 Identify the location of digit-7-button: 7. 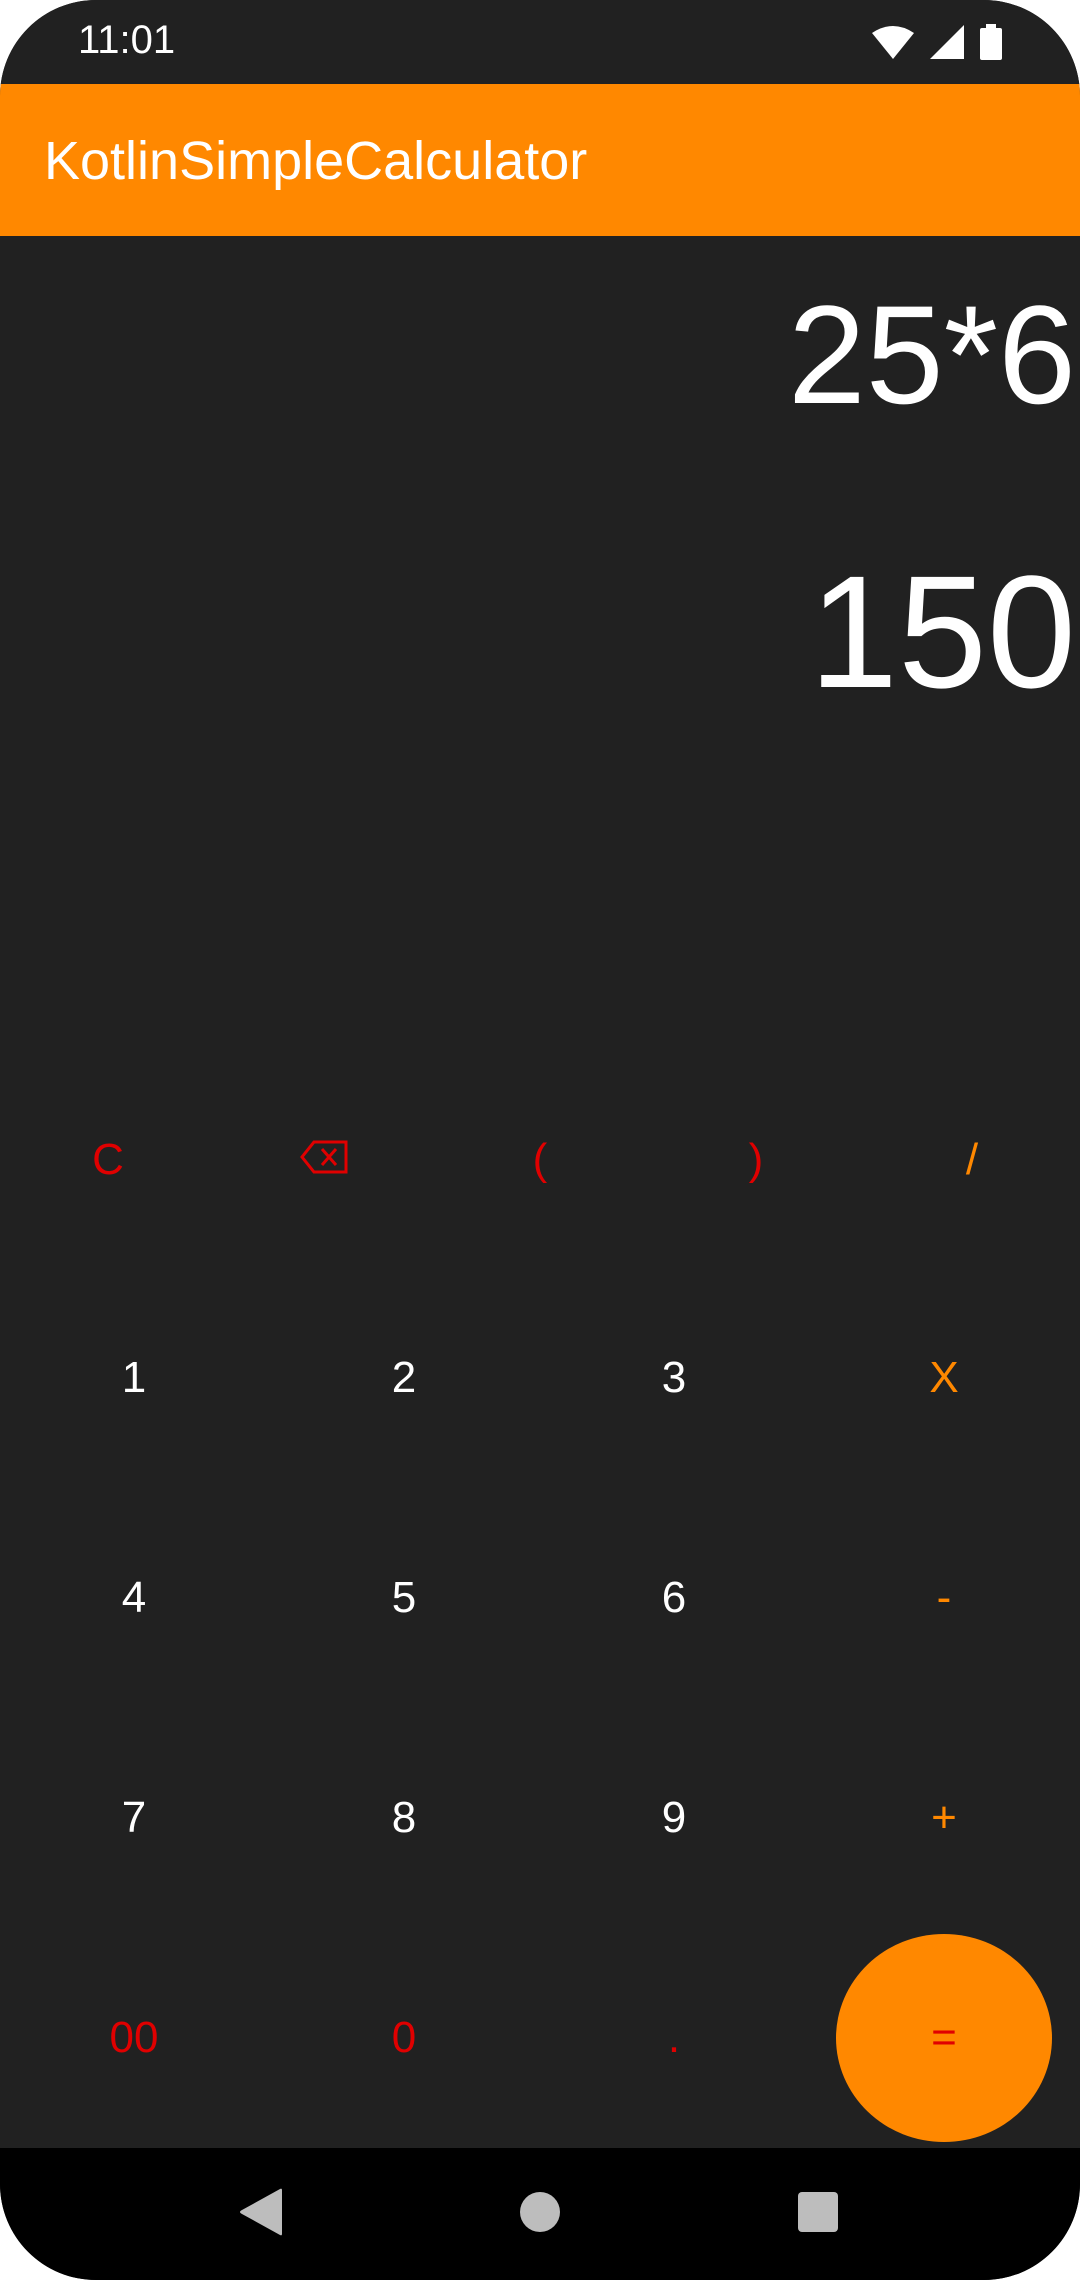
(134, 1818).